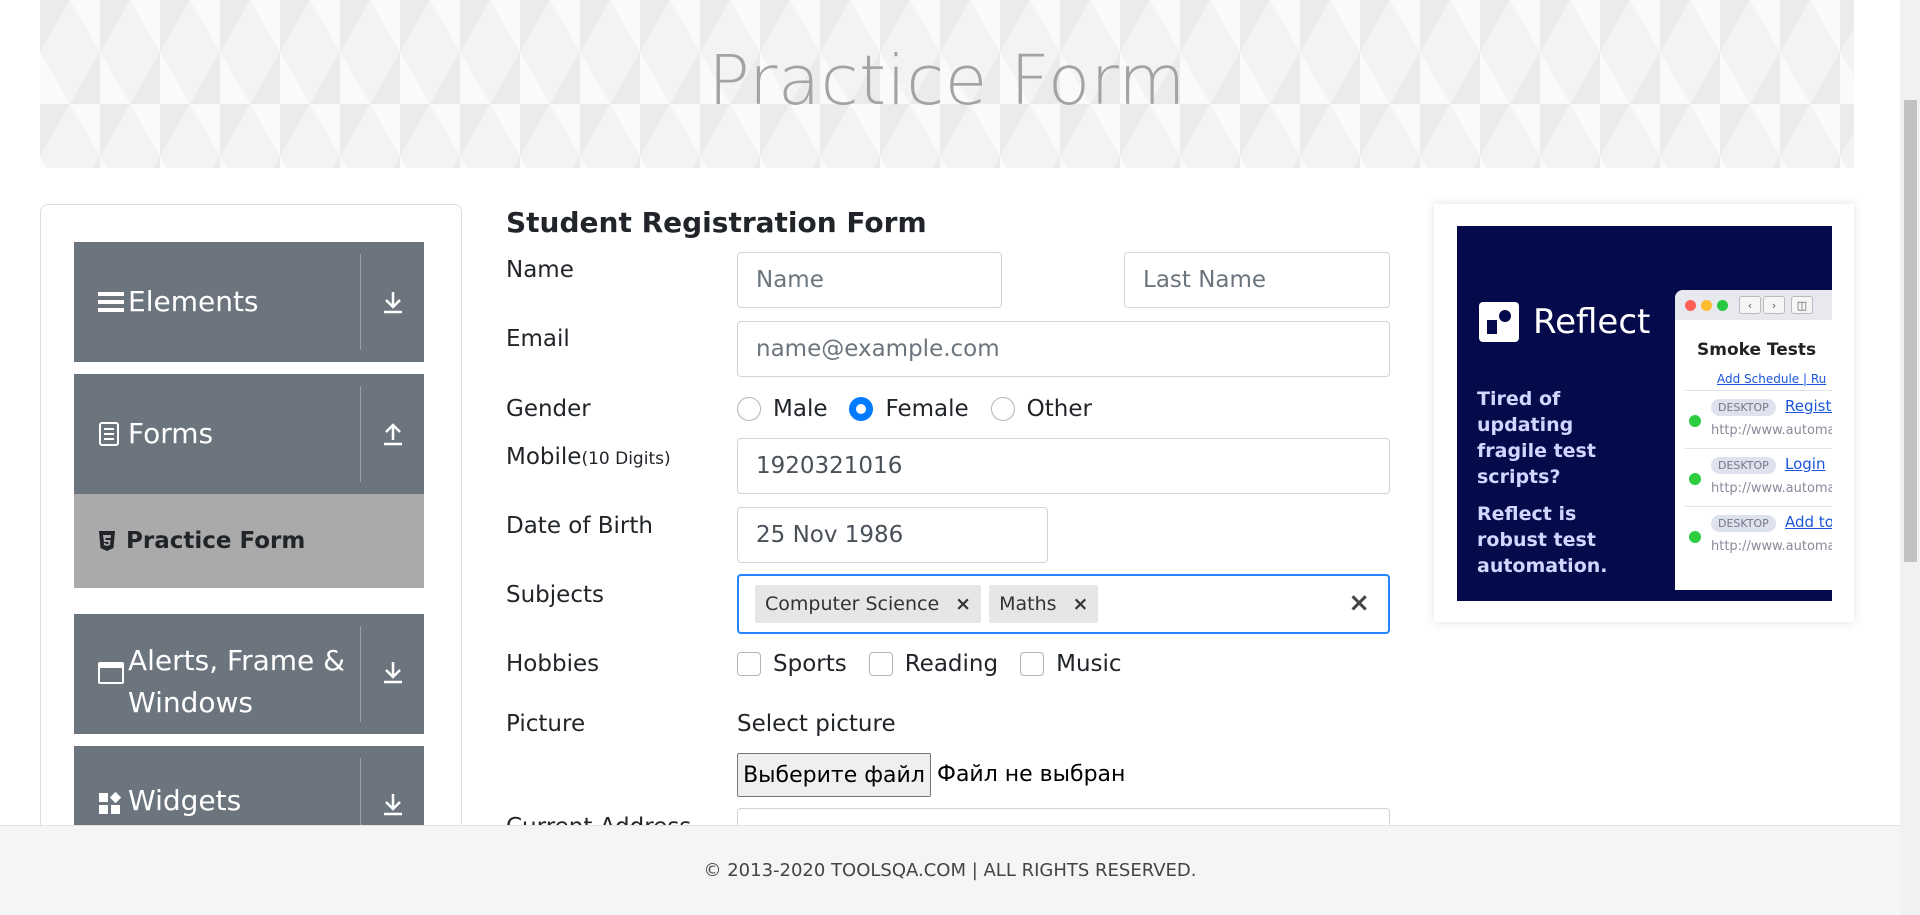  Describe the element at coordinates (544, 457) in the screenshot. I see `mobile-label-text: Mobile` at that location.